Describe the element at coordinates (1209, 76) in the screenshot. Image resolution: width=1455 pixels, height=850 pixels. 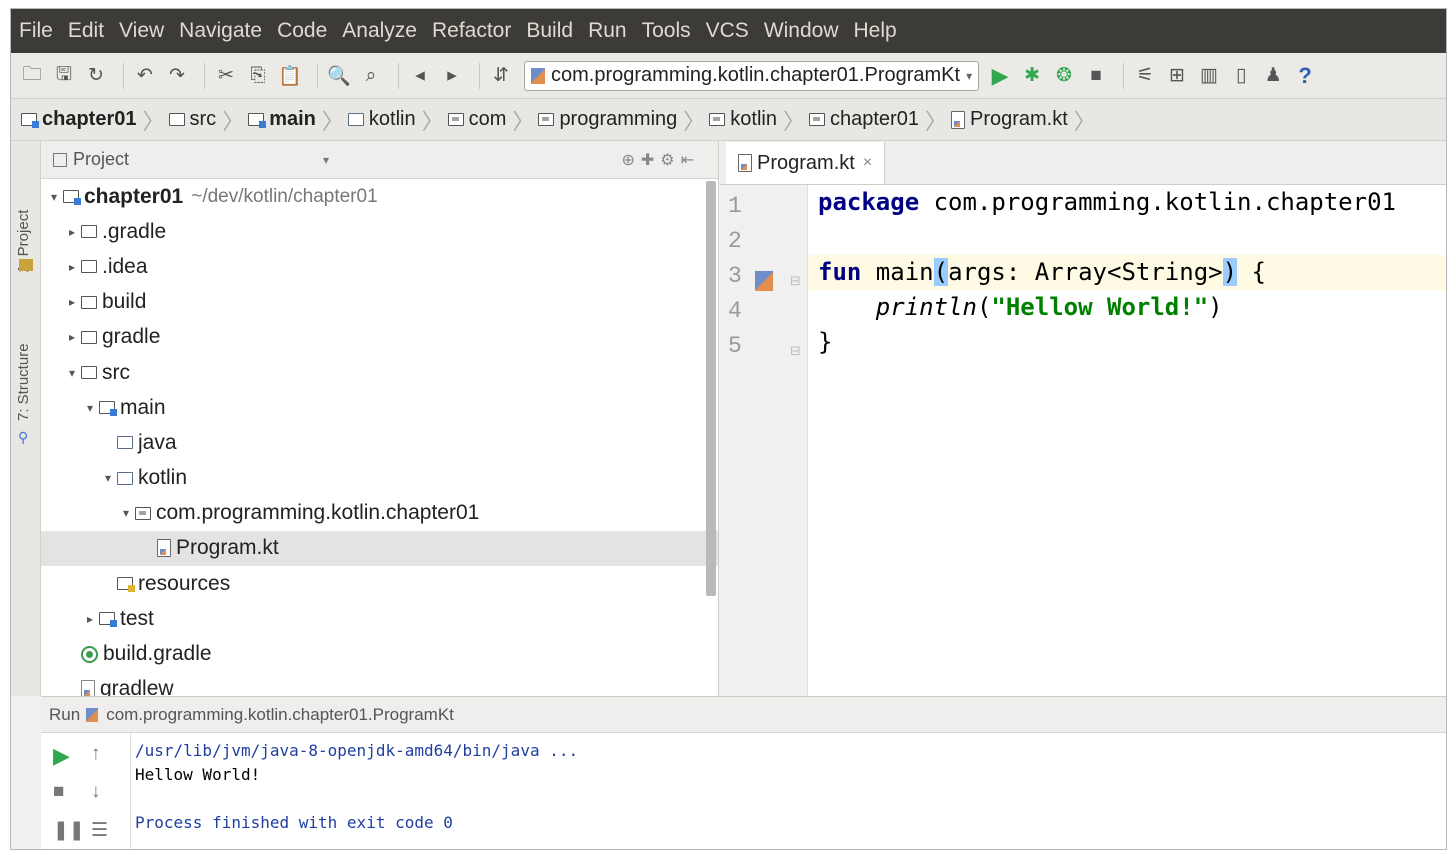
I see `avd-manager-icon: ▥` at that location.